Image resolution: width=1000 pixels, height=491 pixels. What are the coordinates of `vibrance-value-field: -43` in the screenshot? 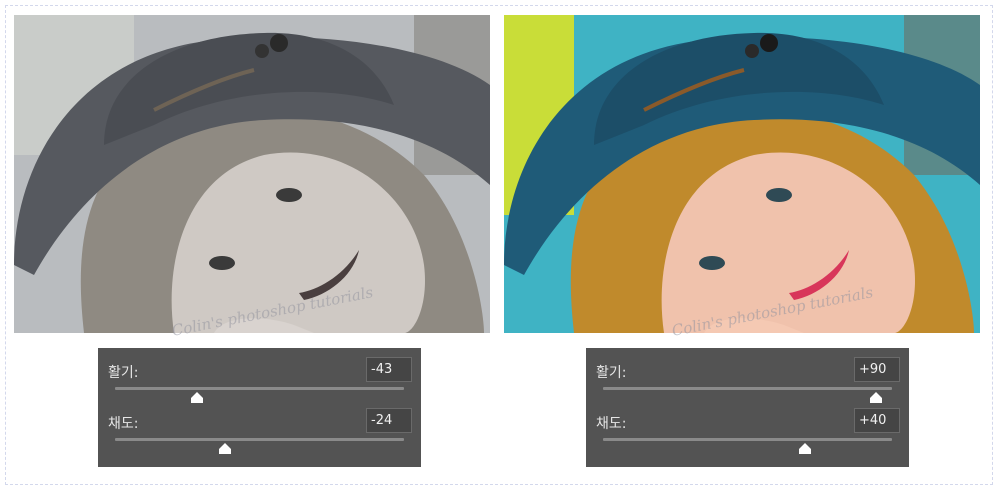 It's located at (389, 369).